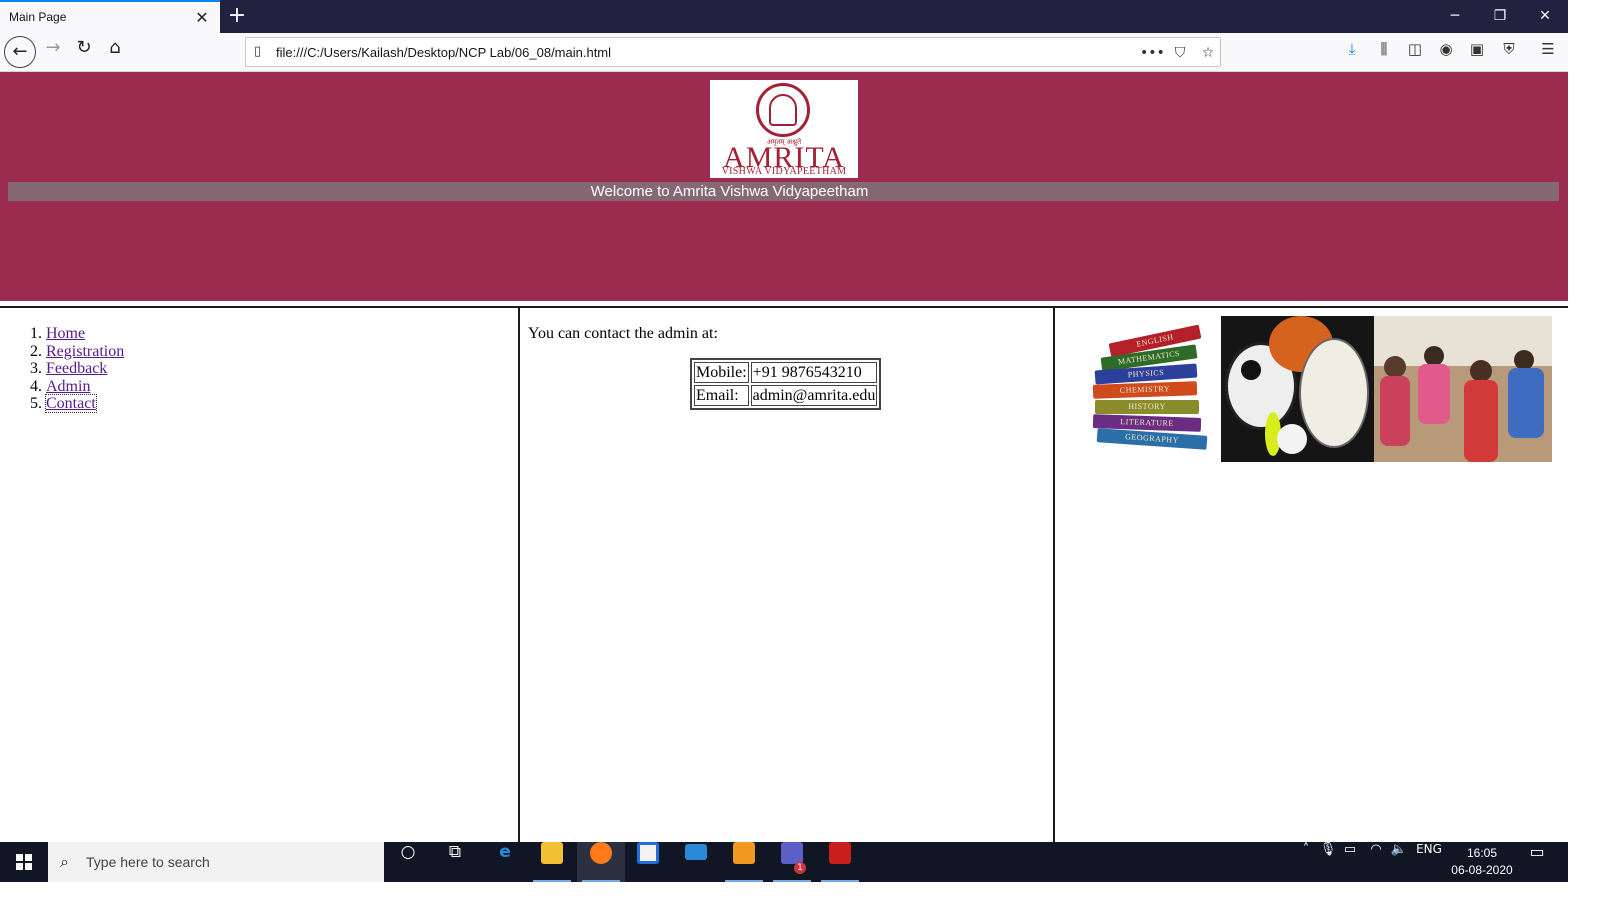 The image size is (1600, 900). What do you see at coordinates (1399, 862) in the screenshot?
I see `volume-icon: 🔈` at bounding box center [1399, 862].